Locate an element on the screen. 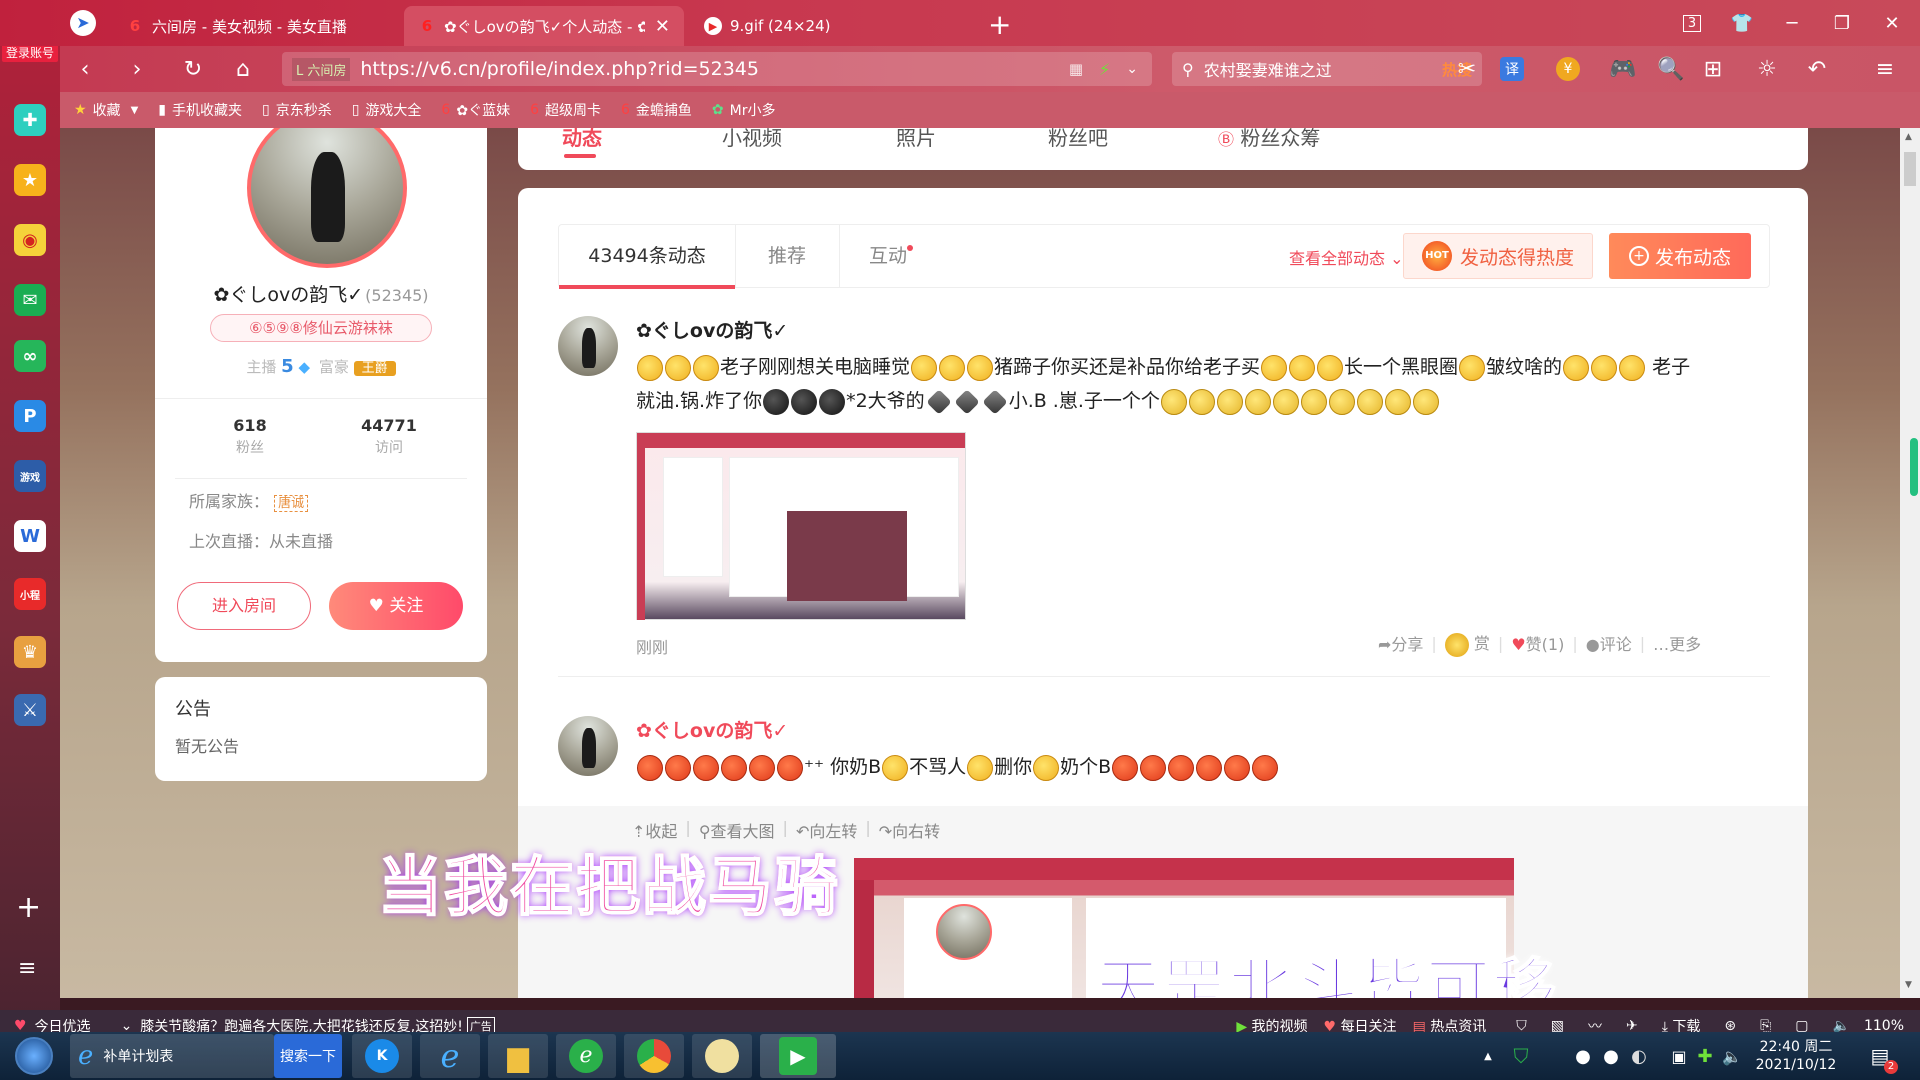  brightness-icon: ☼ is located at coordinates (1767, 69).